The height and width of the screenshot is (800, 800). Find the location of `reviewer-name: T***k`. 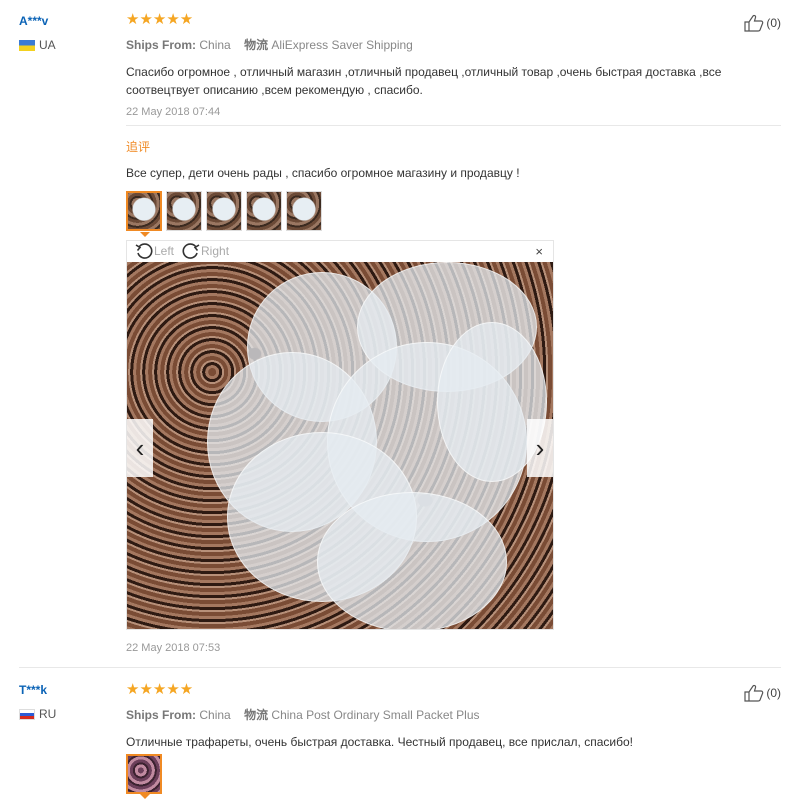

reviewer-name: T***k is located at coordinates (37, 690).